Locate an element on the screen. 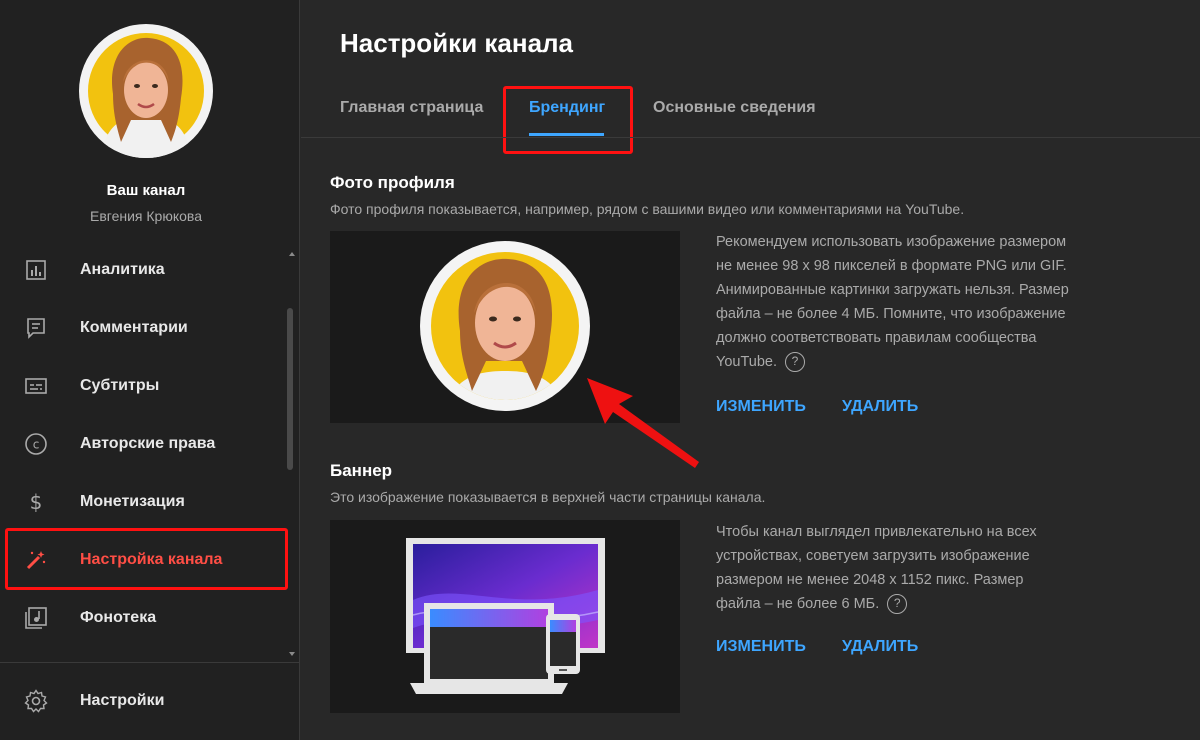  sidebar-item-label: Авторские права is located at coordinates (148, 443).